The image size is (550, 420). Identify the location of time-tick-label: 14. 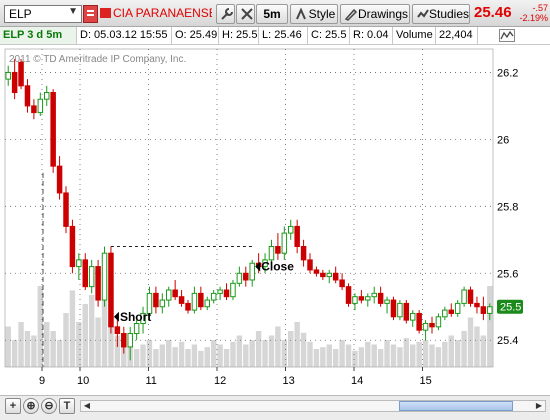
(357, 381).